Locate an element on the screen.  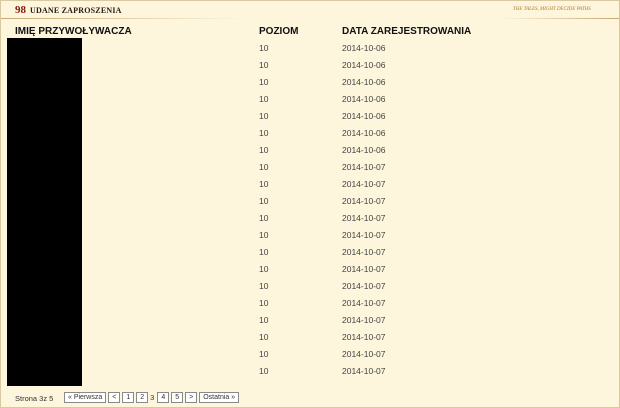
pagination-buttons: « Pierwsza < 1 2 3 4 5 > Ostatnia » is located at coordinates (152, 397).